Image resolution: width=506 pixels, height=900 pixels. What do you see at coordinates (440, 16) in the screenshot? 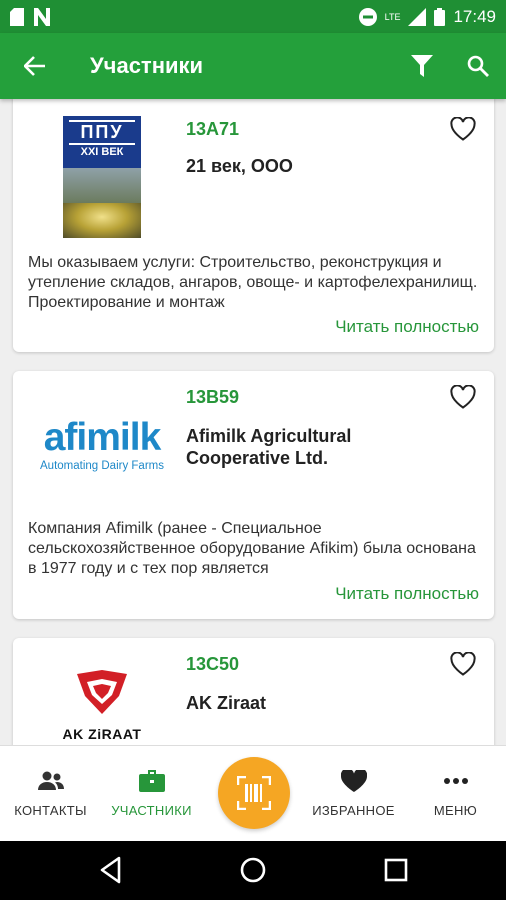
I see `battery-icon` at bounding box center [440, 16].